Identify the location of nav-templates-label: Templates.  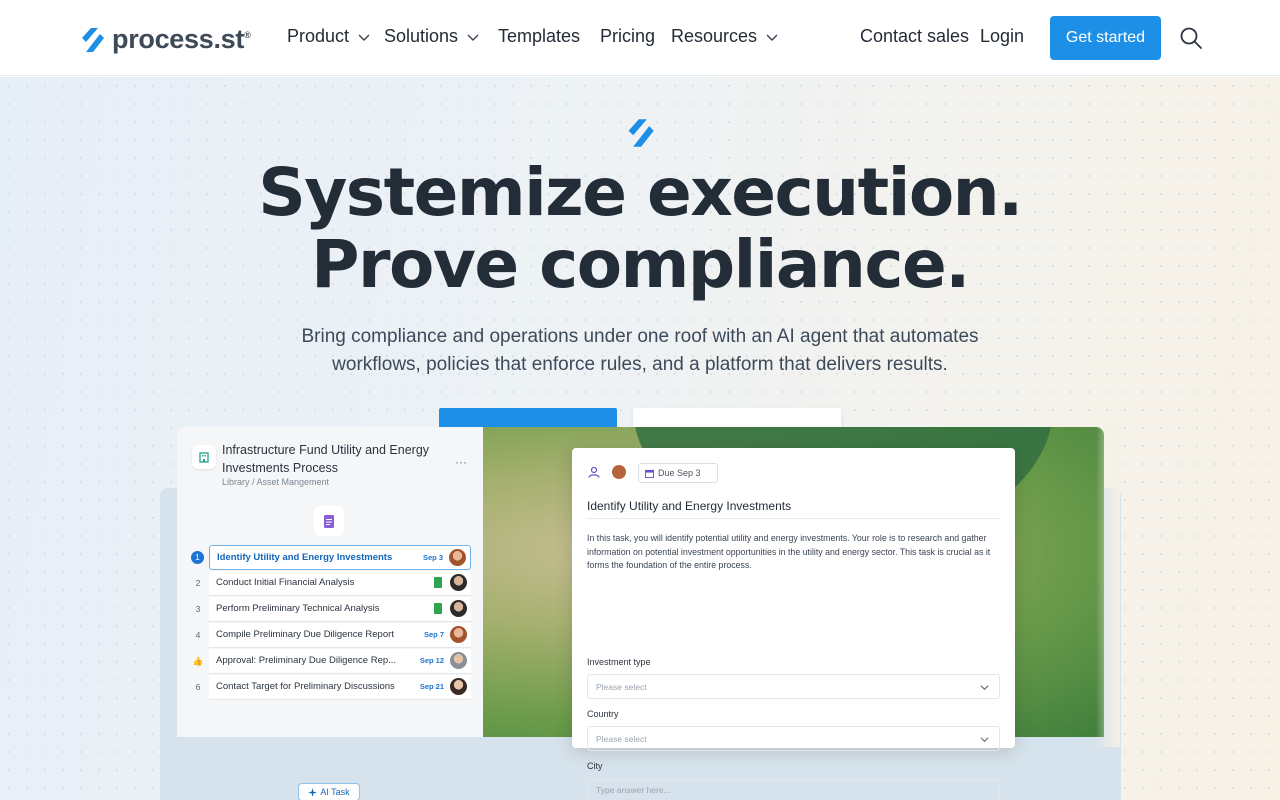
(539, 36).